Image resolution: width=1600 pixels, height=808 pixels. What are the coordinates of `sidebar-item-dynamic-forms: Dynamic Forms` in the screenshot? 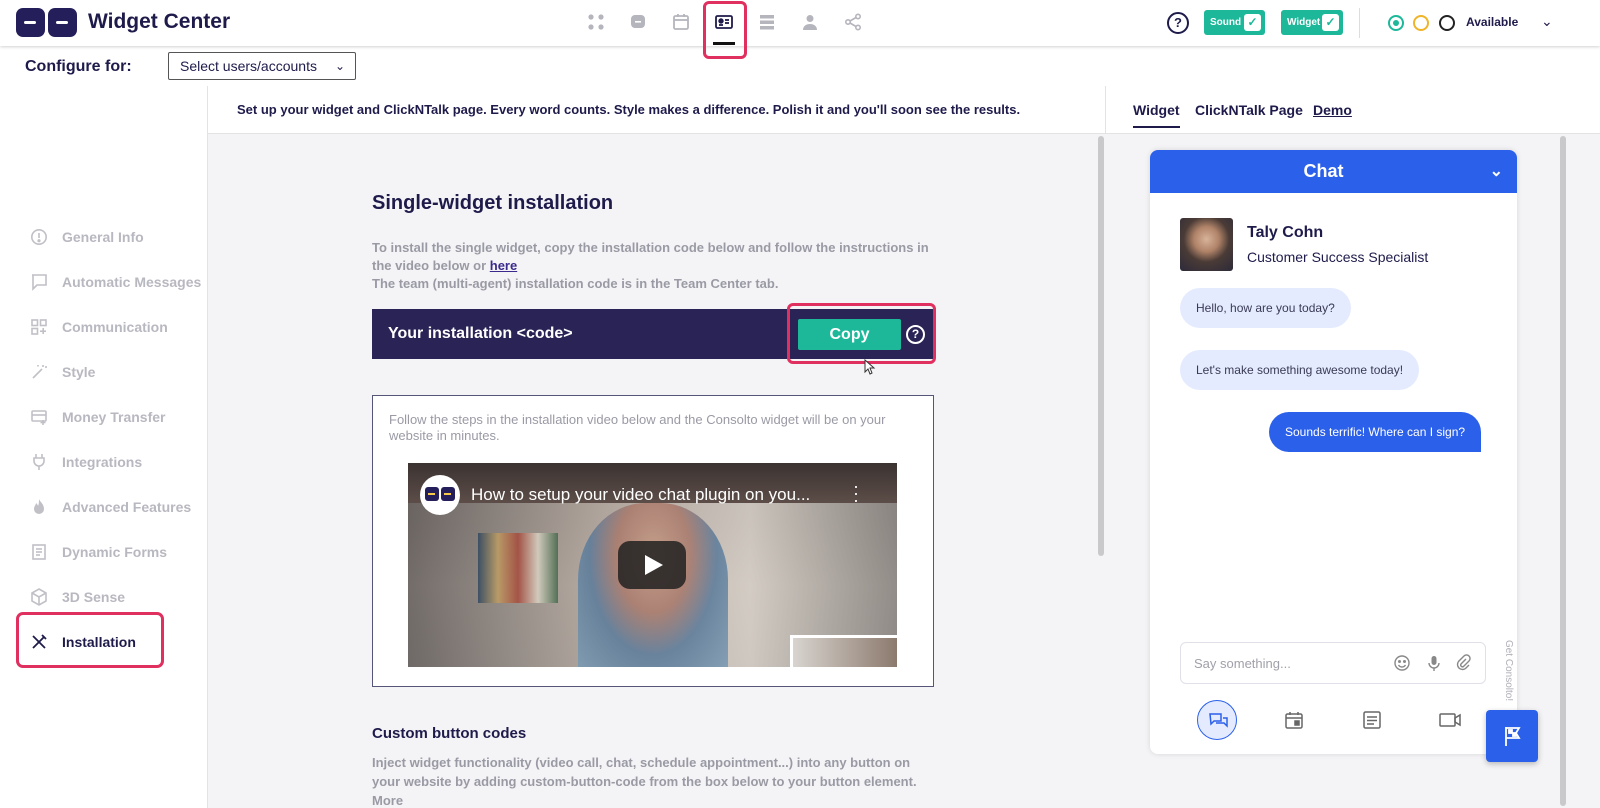 It's located at (115, 553).